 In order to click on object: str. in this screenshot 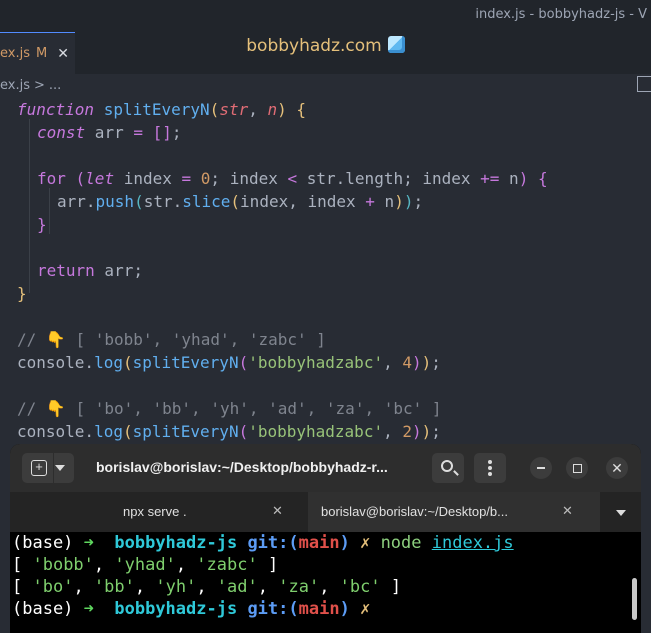, I will do `click(163, 201)`.